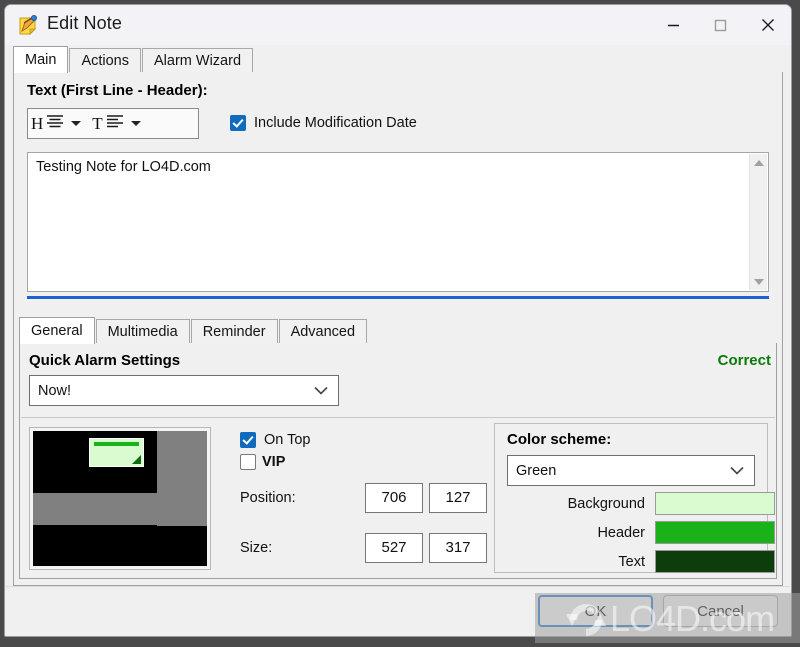 This screenshot has width=800, height=647. Describe the element at coordinates (758, 162) in the screenshot. I see `scroll-up-arrow-icon` at that location.